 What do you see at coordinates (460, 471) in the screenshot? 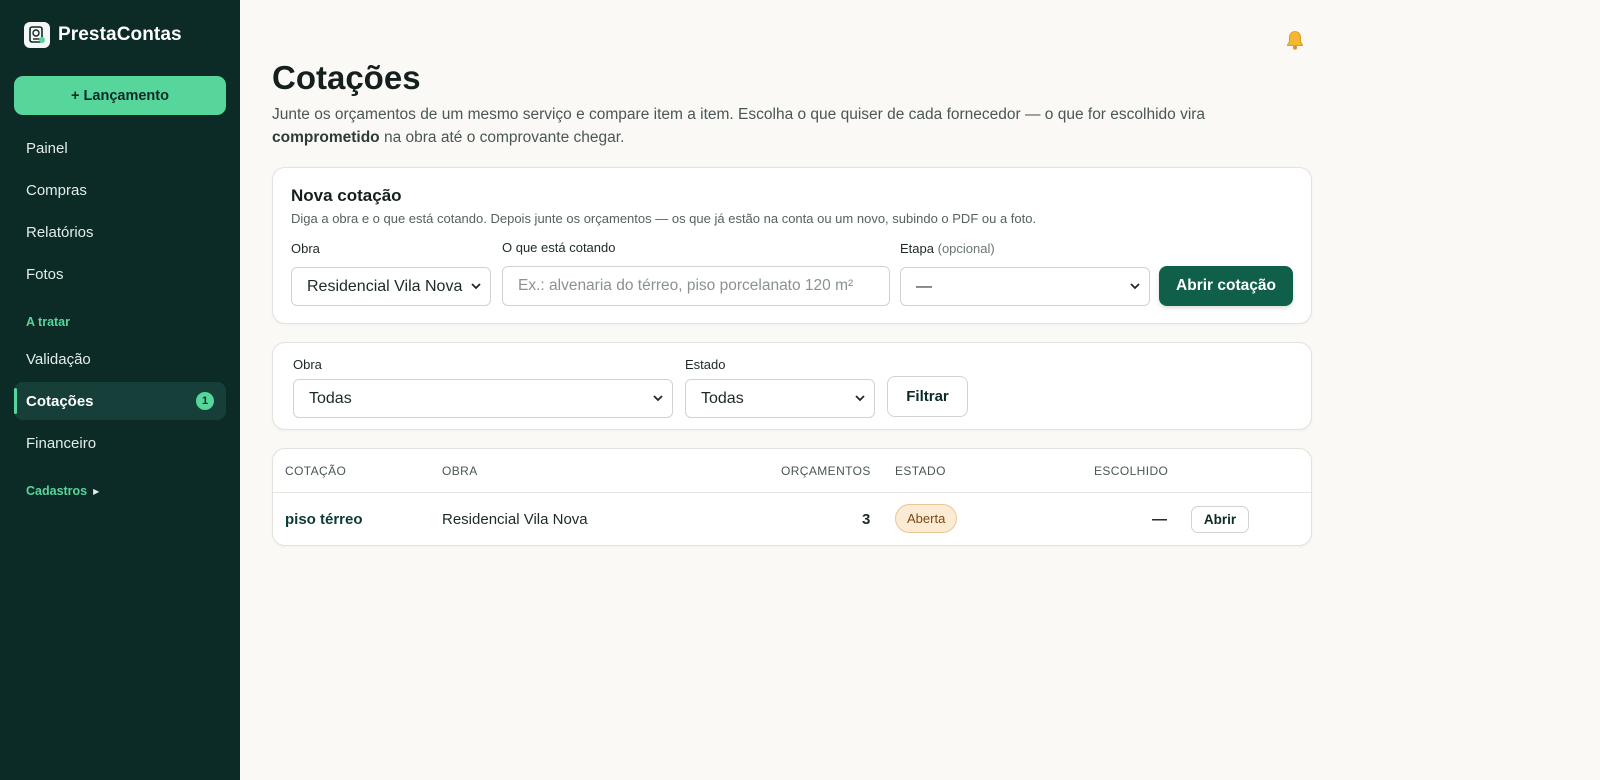
I see `column-header: OBRA` at bounding box center [460, 471].